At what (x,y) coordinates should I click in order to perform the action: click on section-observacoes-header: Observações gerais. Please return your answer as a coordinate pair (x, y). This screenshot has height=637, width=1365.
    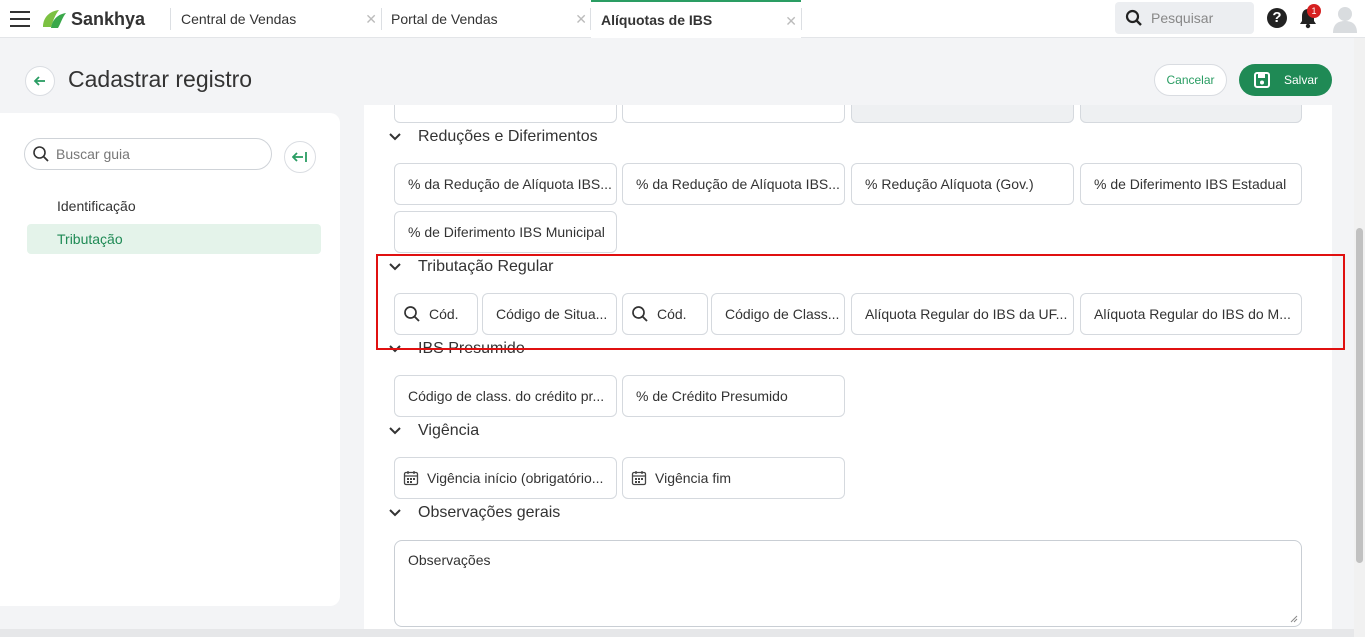
    Looking at the image, I should click on (474, 513).